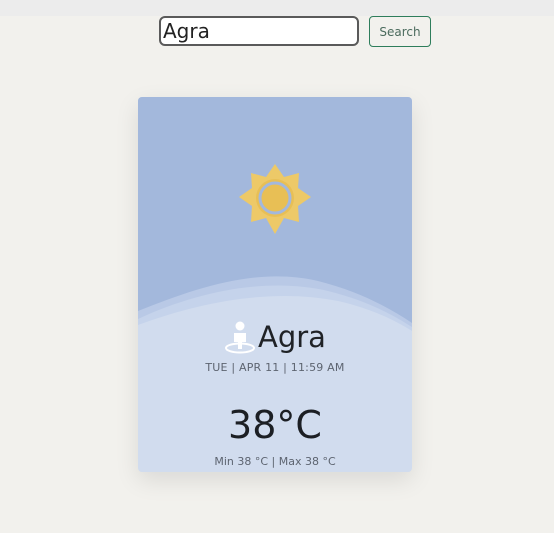  What do you see at coordinates (275, 367) in the screenshot?
I see `date-time-label: TUE | APR 11 | 11:59 AM` at bounding box center [275, 367].